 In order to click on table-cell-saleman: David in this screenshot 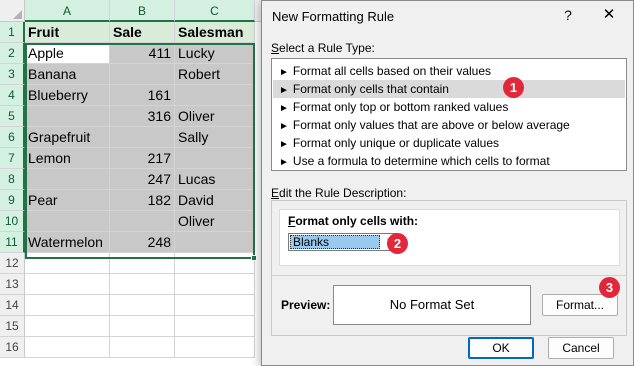, I will do `click(215, 200)`.